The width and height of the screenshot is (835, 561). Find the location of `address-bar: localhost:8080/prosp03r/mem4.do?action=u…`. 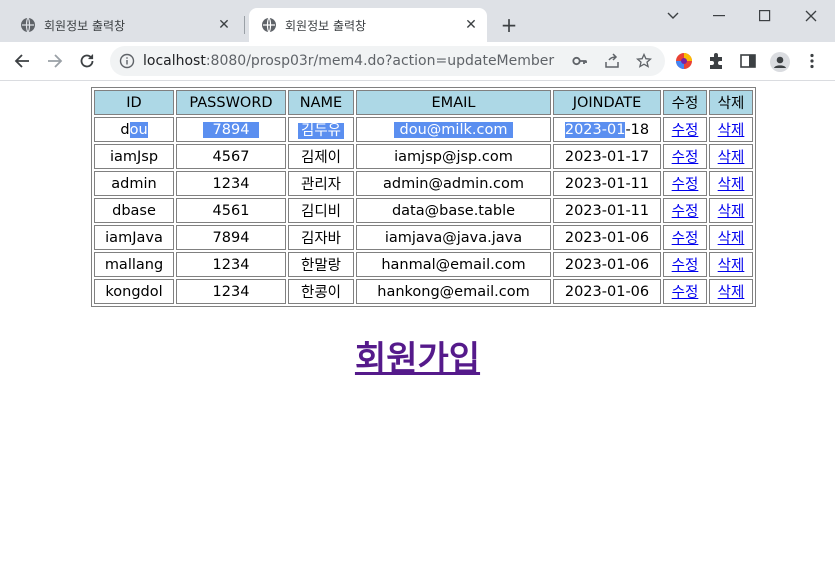

address-bar: localhost:8080/prosp03r/mem4.do?action=u… is located at coordinates (387, 61).